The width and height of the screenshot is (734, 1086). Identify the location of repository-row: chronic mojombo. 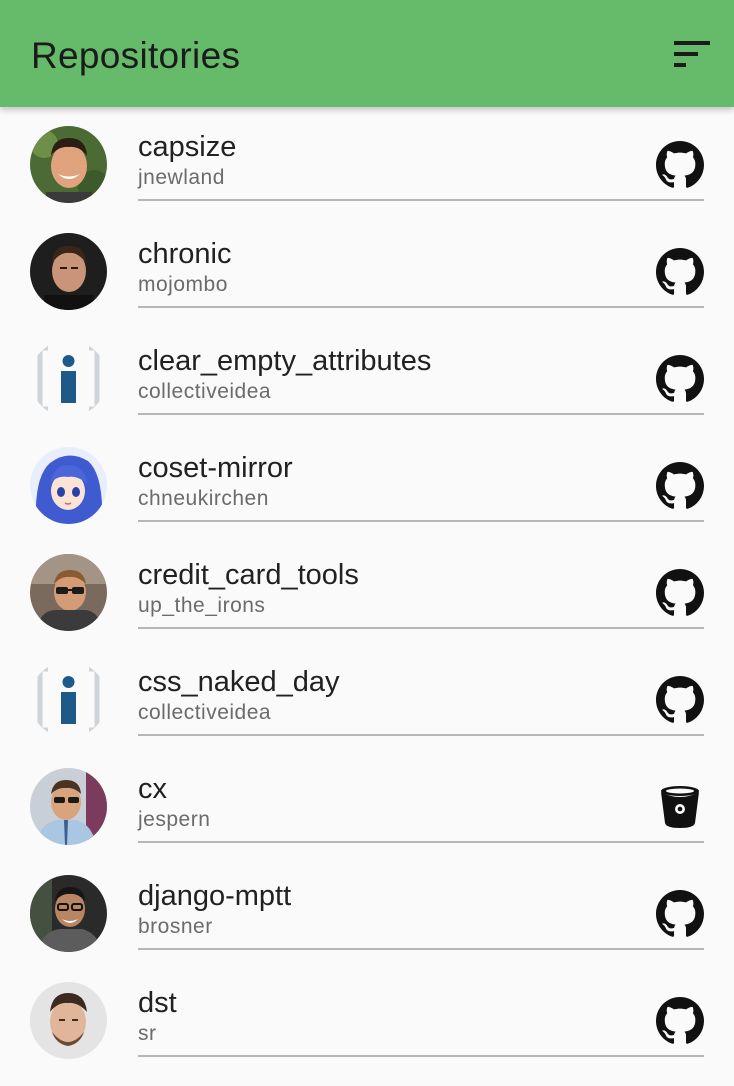
(367, 267).